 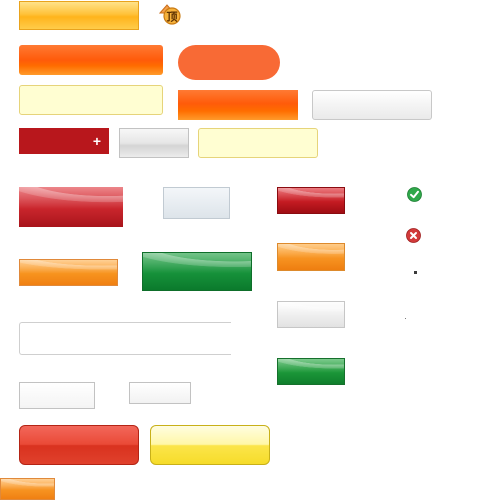 I want to click on dot-marker, so click(x=415, y=272).